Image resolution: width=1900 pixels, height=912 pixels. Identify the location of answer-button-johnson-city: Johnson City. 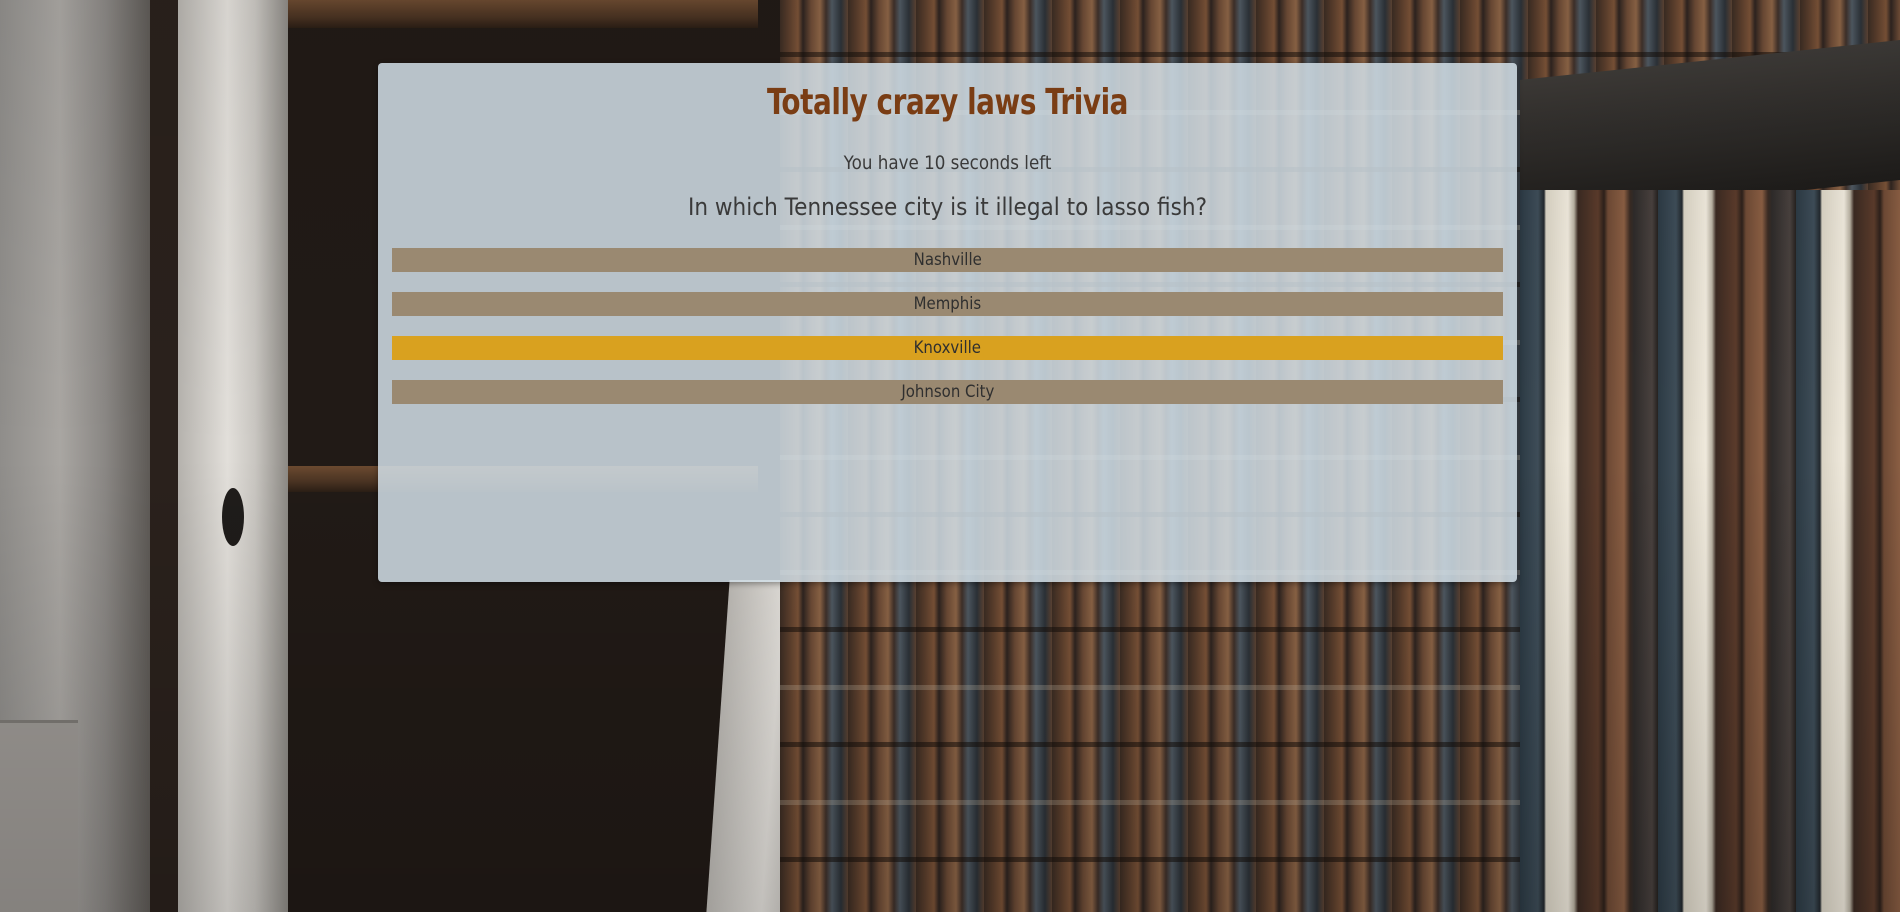
(947, 392).